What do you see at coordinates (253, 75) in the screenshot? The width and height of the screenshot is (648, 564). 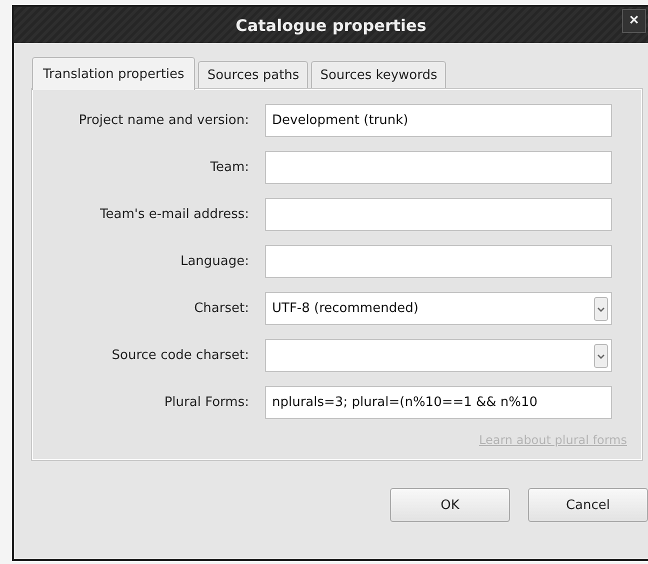 I see `tab: Sources paths` at bounding box center [253, 75].